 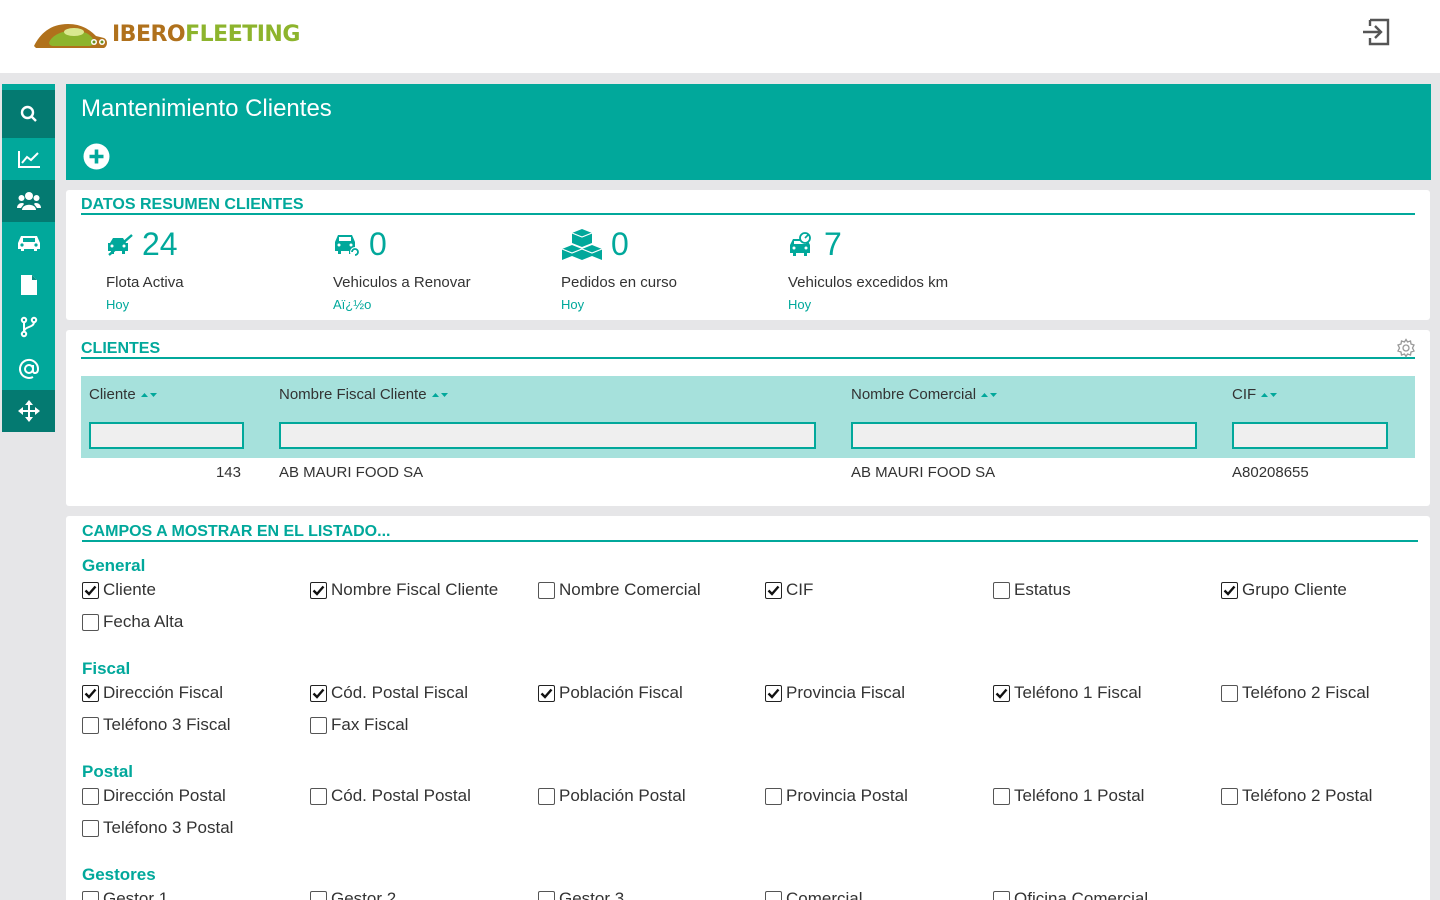 What do you see at coordinates (163, 692) in the screenshot?
I see `checkbox-label: Dirección Fiscal` at bounding box center [163, 692].